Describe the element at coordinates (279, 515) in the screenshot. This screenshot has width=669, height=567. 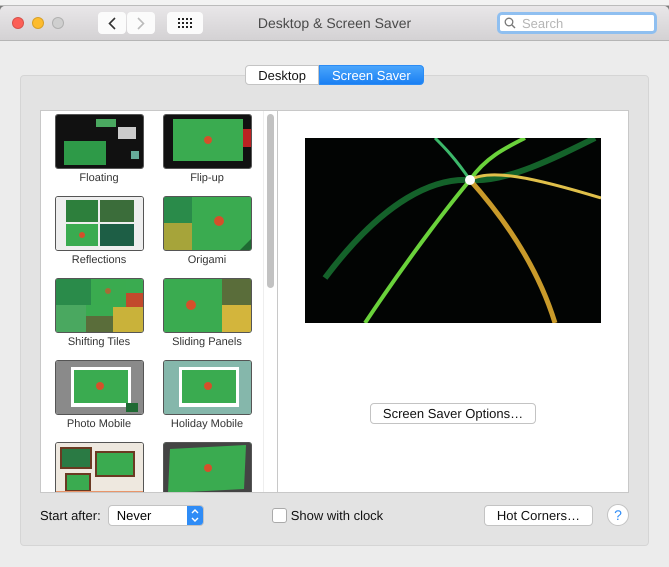
I see `show-with-clock-checkbox` at that location.